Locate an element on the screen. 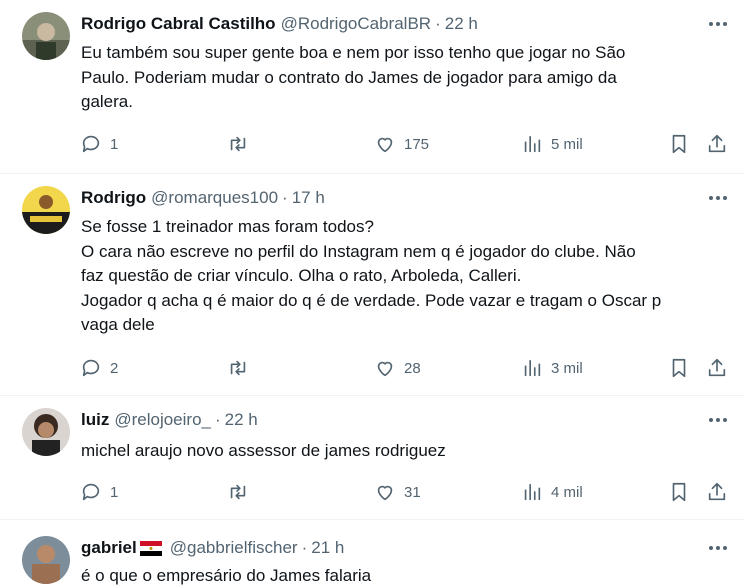 This screenshot has width=744, height=588. tweet-text-line: Se fosse 1 treinador mas foram todos? is located at coordinates (227, 226).